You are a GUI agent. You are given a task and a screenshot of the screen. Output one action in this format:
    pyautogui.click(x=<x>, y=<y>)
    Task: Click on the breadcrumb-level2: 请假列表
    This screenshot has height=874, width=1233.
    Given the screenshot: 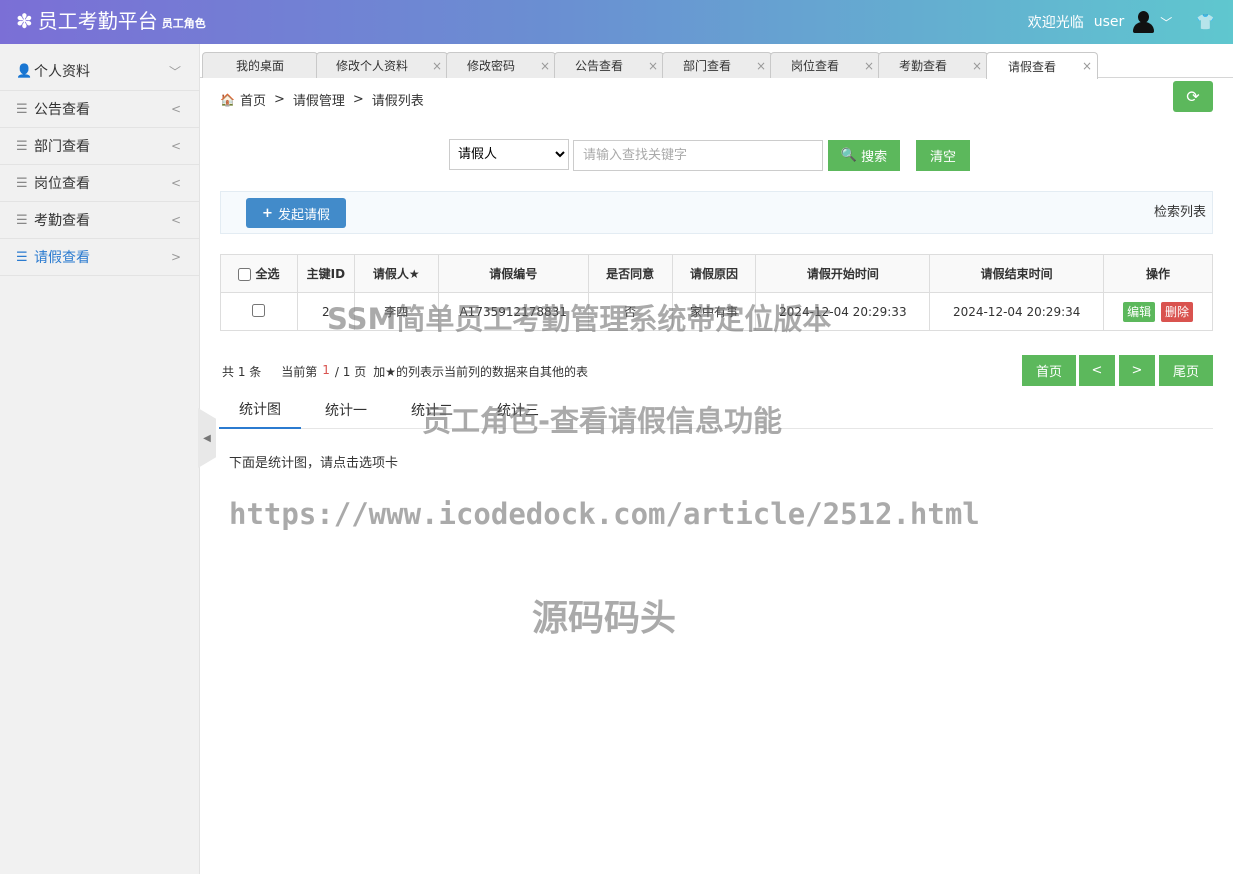 What is the action you would take?
    pyautogui.click(x=397, y=101)
    